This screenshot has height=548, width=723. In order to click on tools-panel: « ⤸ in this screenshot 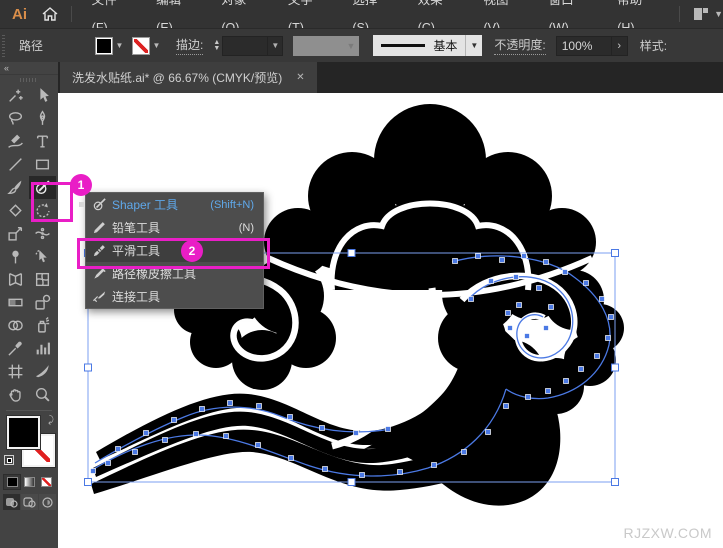, I will do `click(29, 305)`.